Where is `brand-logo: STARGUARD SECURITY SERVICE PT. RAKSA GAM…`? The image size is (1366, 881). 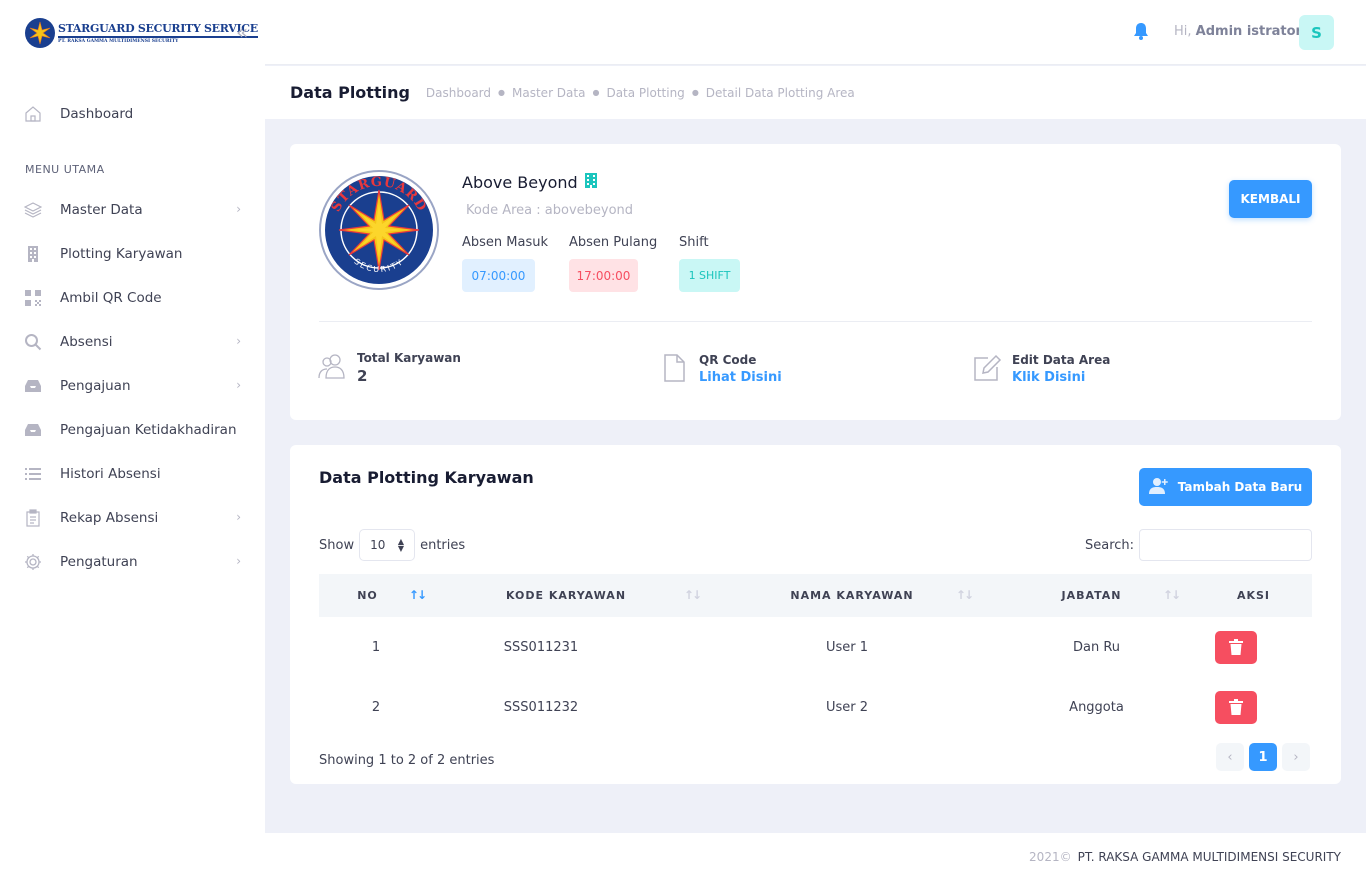 brand-logo: STARGUARD SECURITY SERVICE PT. RAKSA GAM… is located at coordinates (141, 32).